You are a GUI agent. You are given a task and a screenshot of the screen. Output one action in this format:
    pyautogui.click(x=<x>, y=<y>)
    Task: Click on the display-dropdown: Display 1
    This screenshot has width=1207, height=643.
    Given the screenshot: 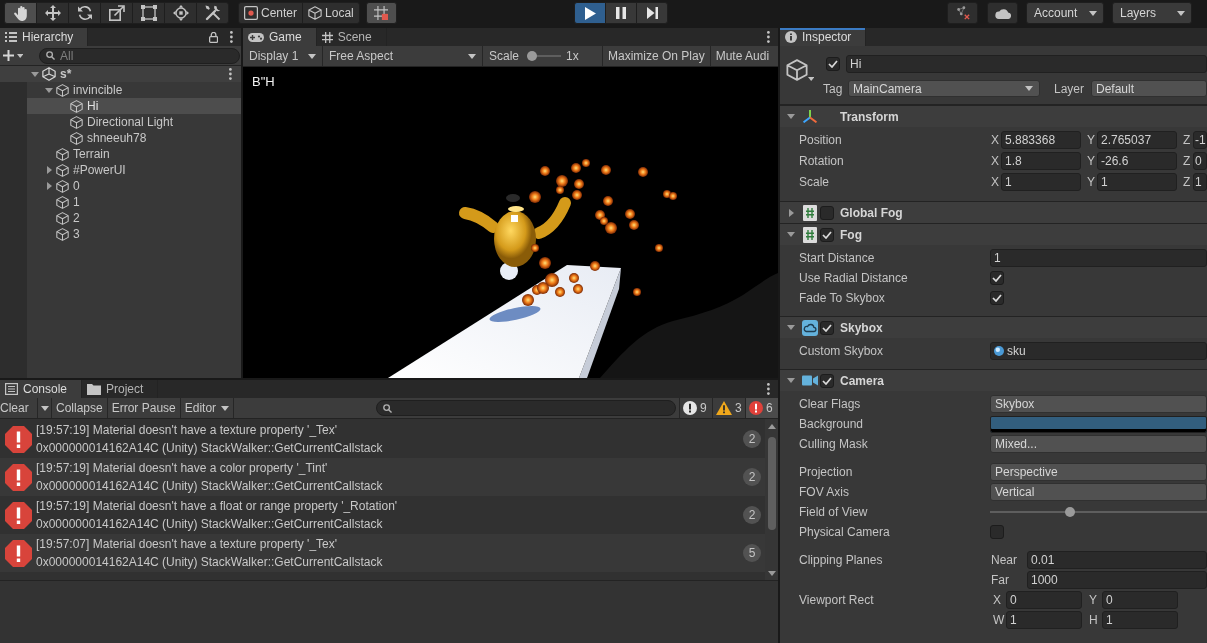 What is the action you would take?
    pyautogui.click(x=283, y=56)
    